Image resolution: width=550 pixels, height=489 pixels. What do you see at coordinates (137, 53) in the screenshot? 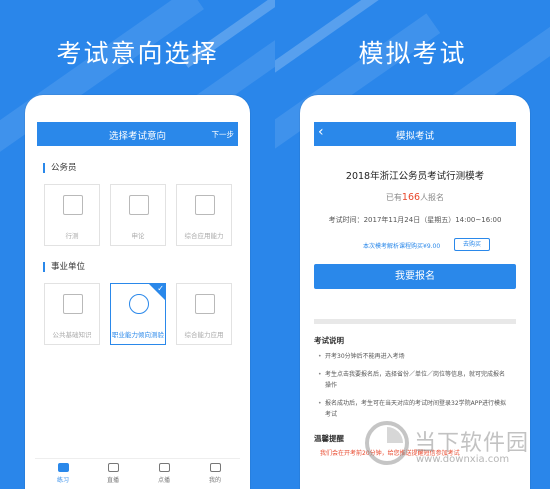
I see `left-headline: 考试意向选择` at bounding box center [137, 53].